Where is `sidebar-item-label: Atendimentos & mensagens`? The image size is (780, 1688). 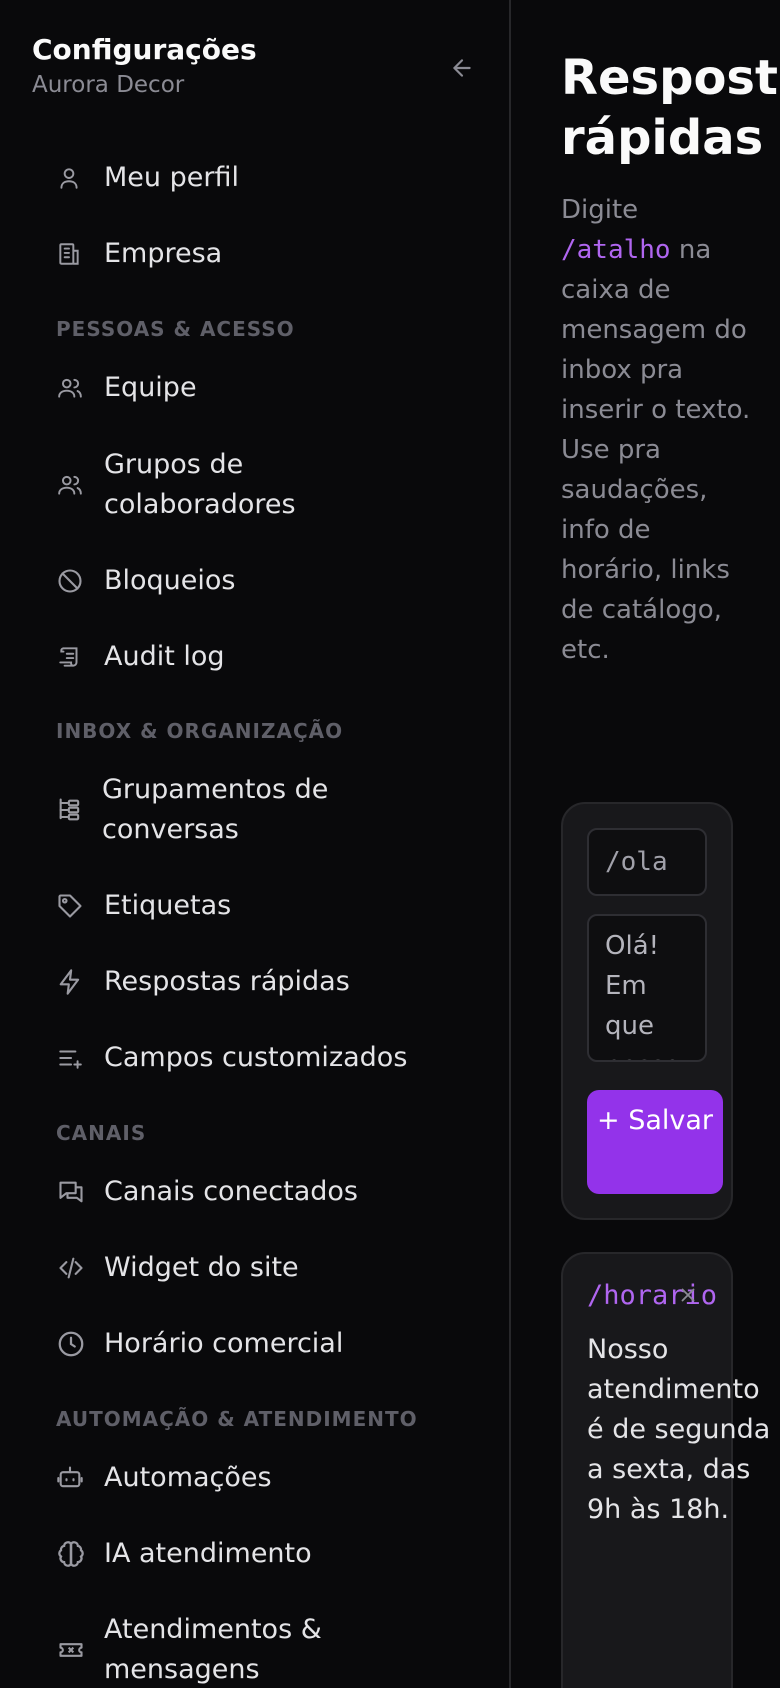
sidebar-item-label: Atendimentos & mensagens is located at coordinates (213, 1649).